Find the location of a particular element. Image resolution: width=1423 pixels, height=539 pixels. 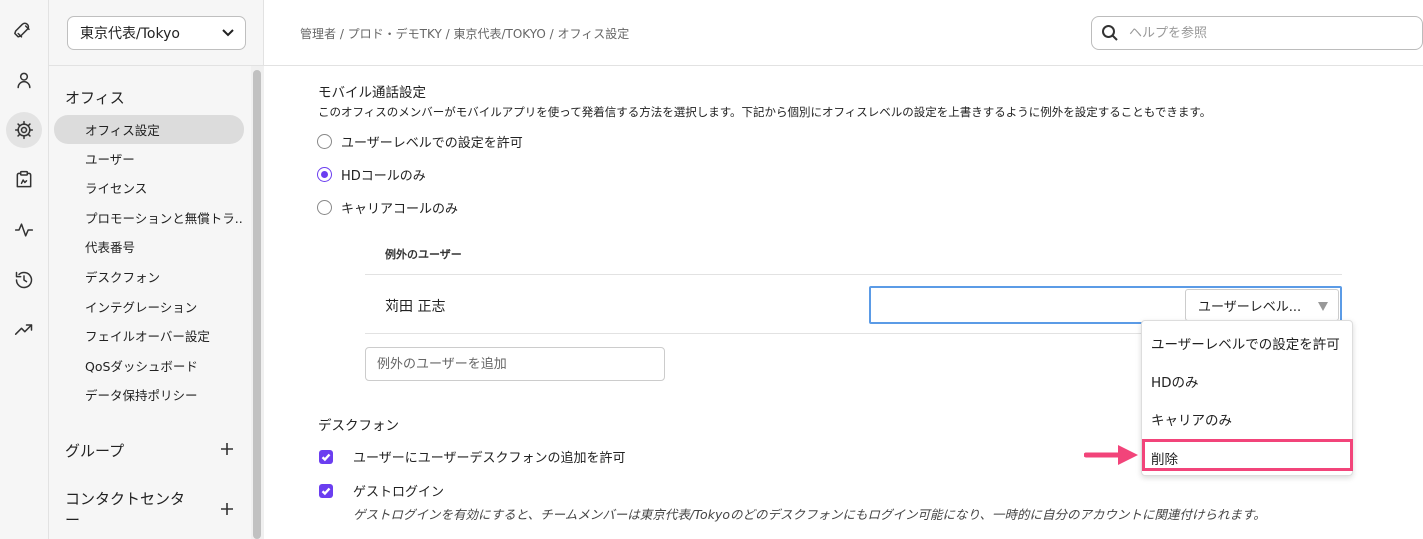

allow-user-deskphone-option: ユーザーにユーザーデスクフォンの追加を許可 is located at coordinates (472, 456).